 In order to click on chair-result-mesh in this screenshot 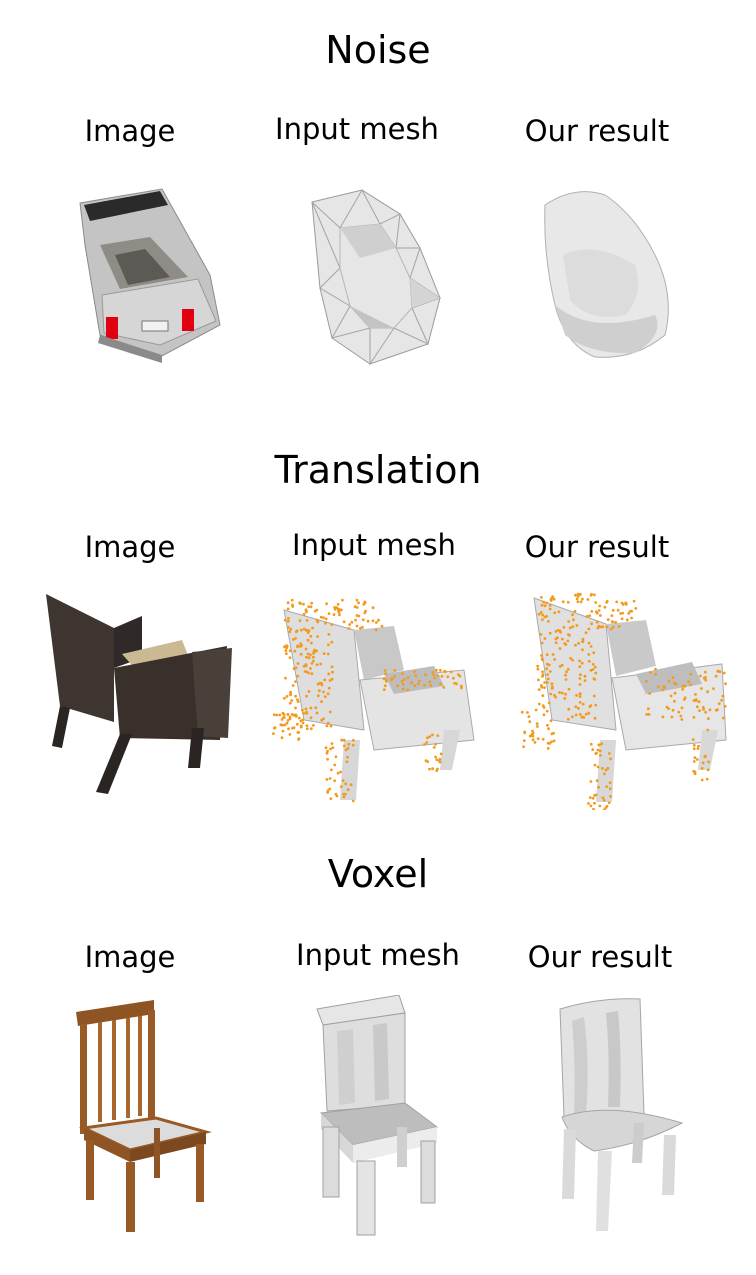, I will do `click(620, 1117)`.